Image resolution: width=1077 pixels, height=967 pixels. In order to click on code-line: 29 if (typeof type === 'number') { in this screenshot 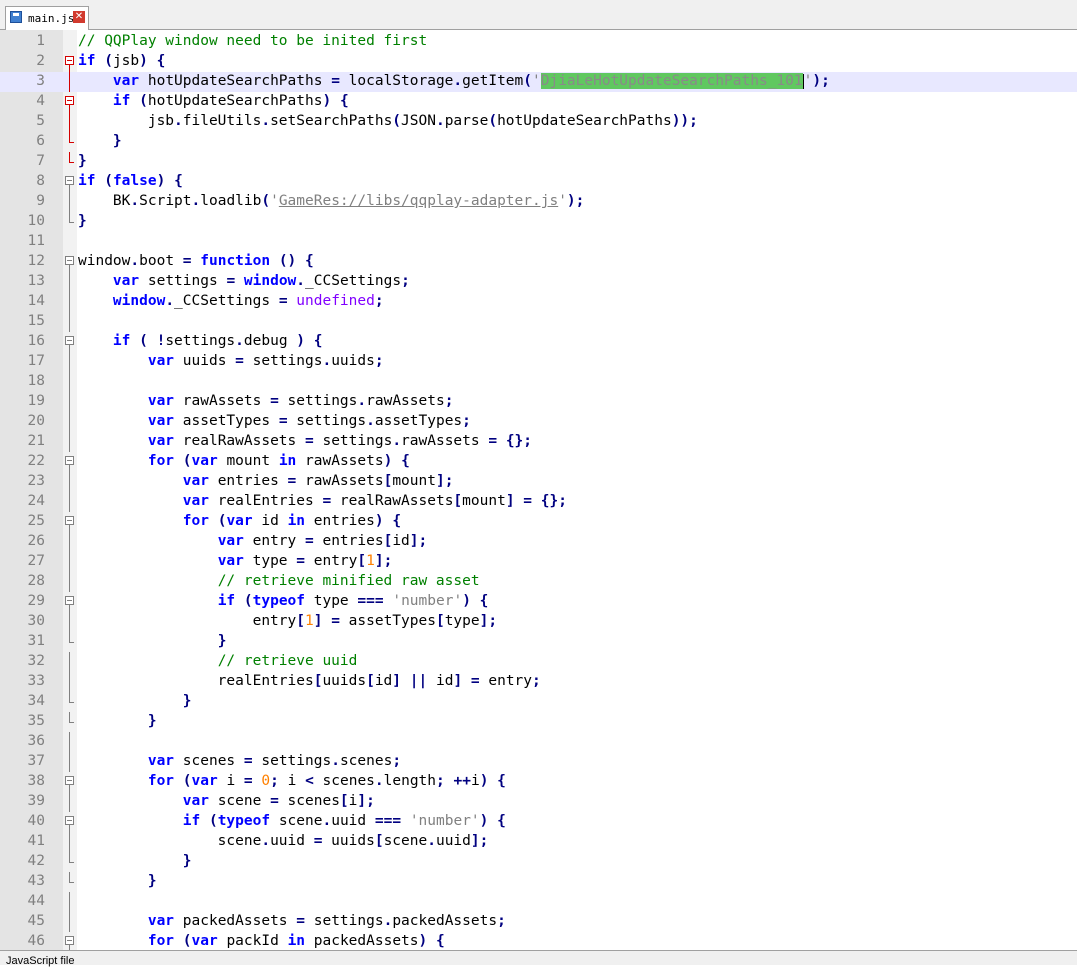, I will do `click(538, 602)`.